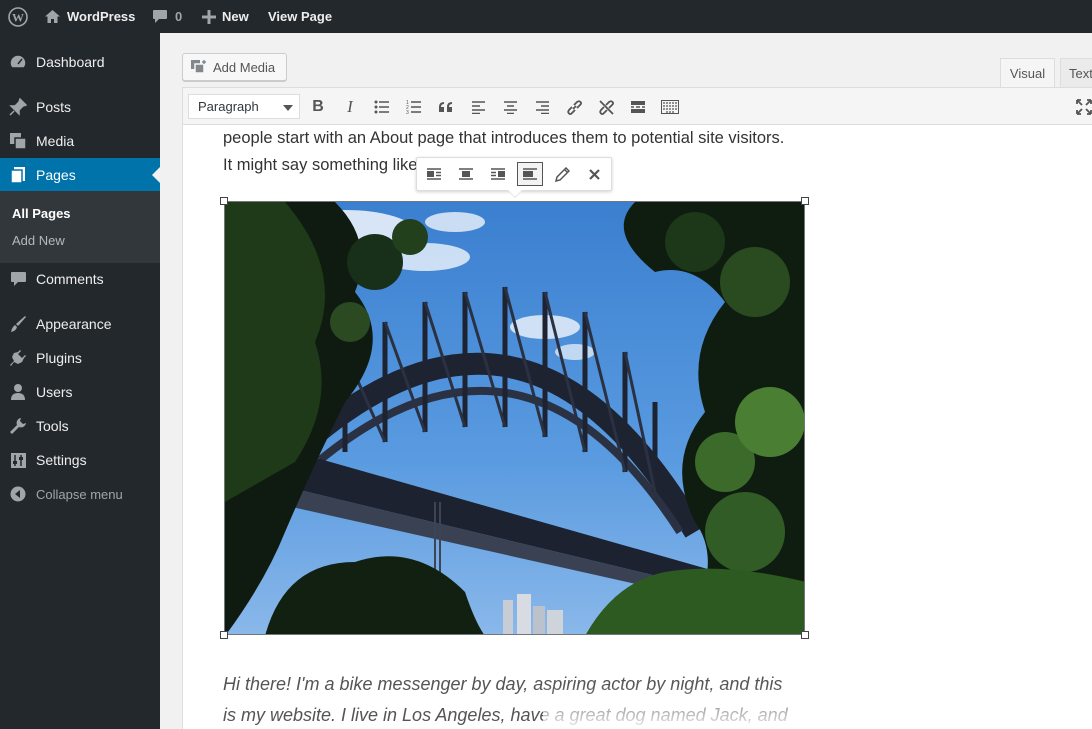 This screenshot has height=729, width=1092. Describe the element at coordinates (18, 460) in the screenshot. I see `settings-icon` at that location.